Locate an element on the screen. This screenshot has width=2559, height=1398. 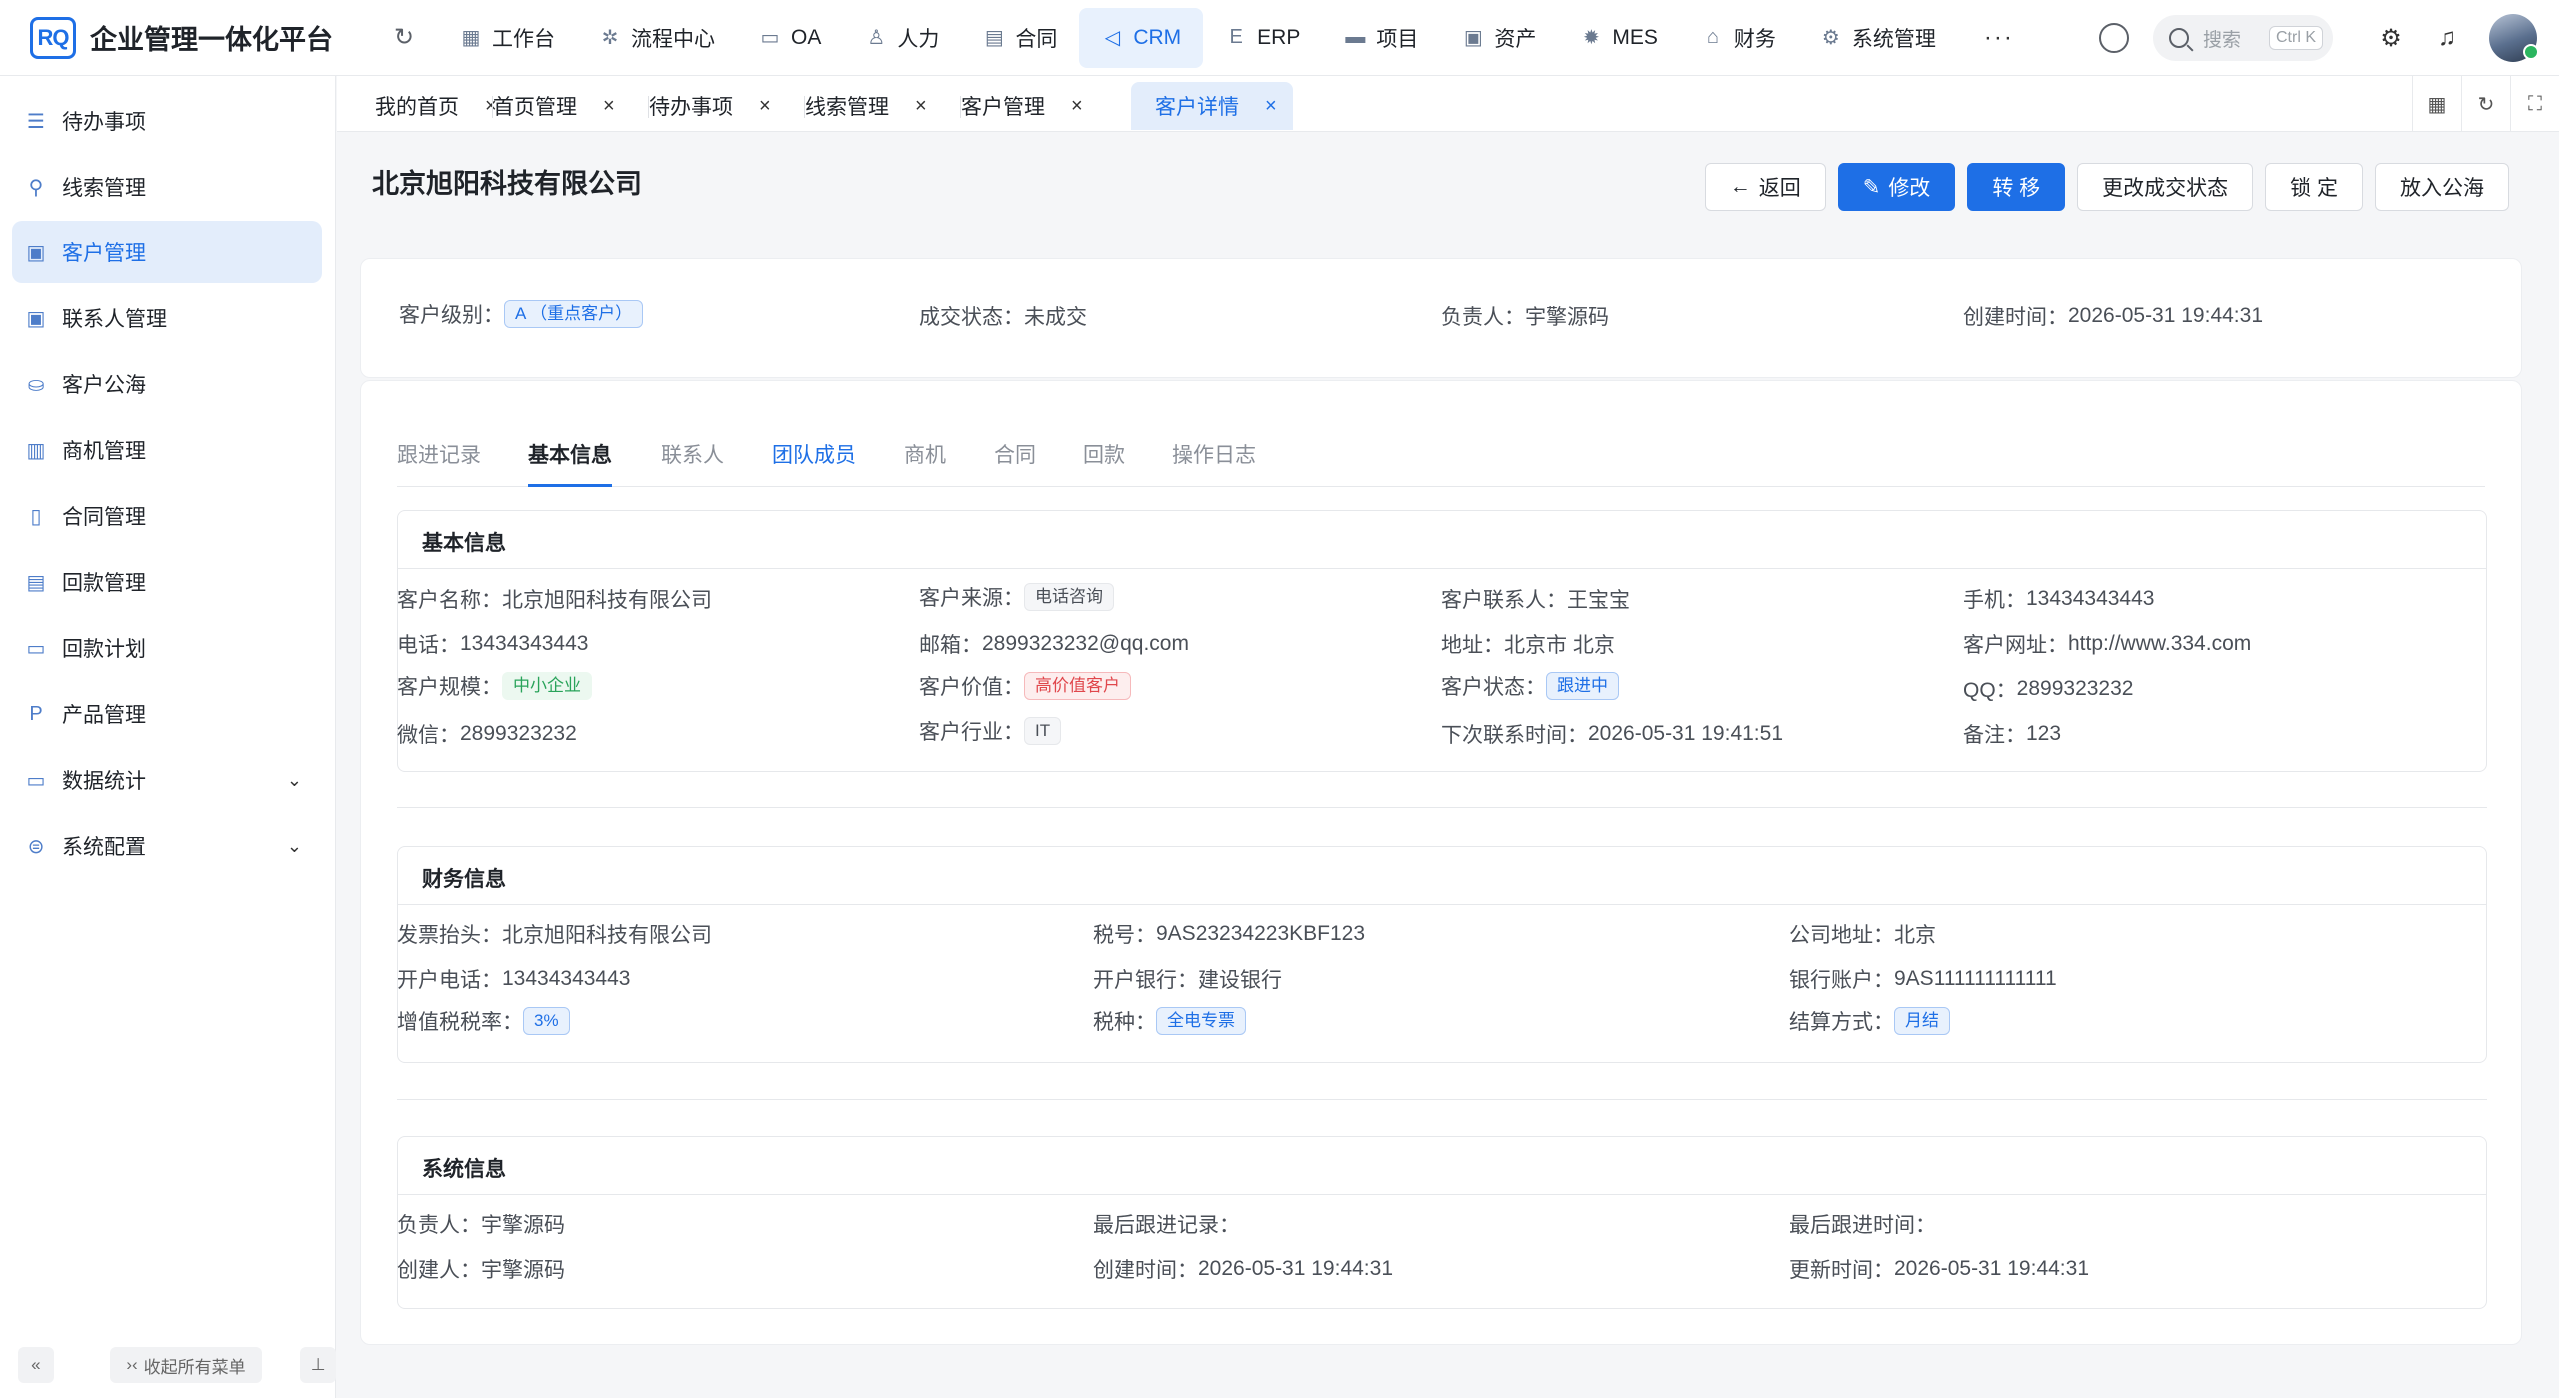
field-owner: 负责人： 宇擎源码 is located at coordinates (481, 1224).